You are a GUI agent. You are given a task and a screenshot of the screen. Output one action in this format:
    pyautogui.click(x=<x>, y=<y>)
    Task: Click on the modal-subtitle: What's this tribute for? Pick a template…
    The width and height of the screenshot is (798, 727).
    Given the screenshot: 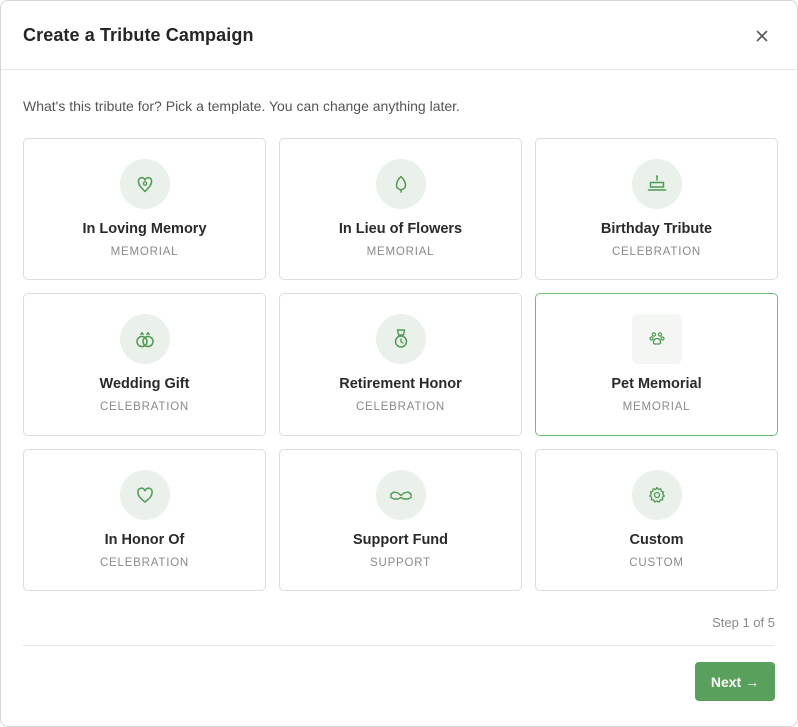 What is the action you would take?
    pyautogui.click(x=241, y=106)
    